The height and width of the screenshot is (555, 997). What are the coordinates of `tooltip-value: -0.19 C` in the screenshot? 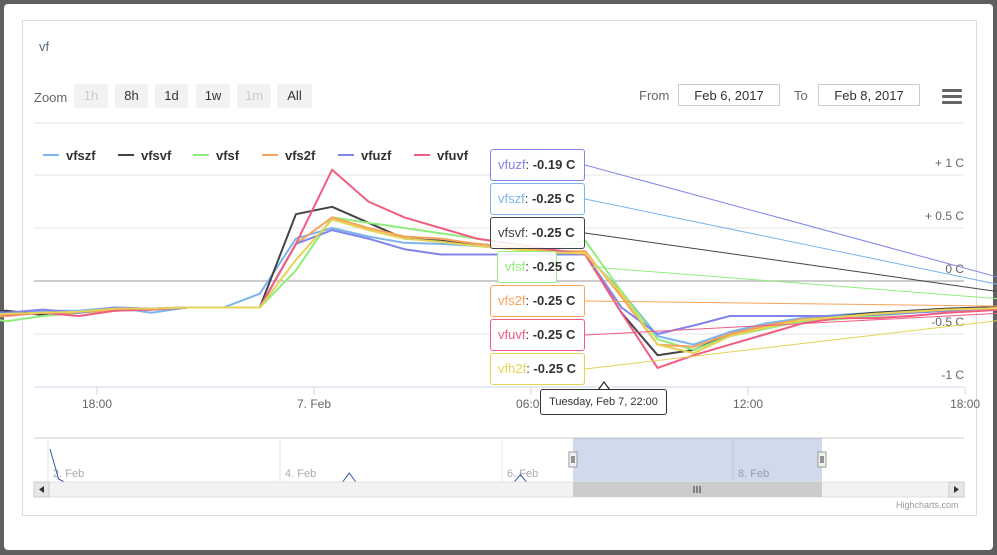 It's located at (554, 164).